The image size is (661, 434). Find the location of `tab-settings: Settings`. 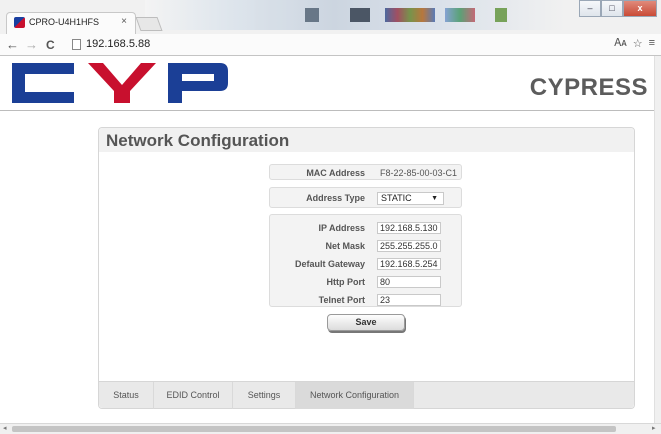

tab-settings: Settings is located at coordinates (264, 395).